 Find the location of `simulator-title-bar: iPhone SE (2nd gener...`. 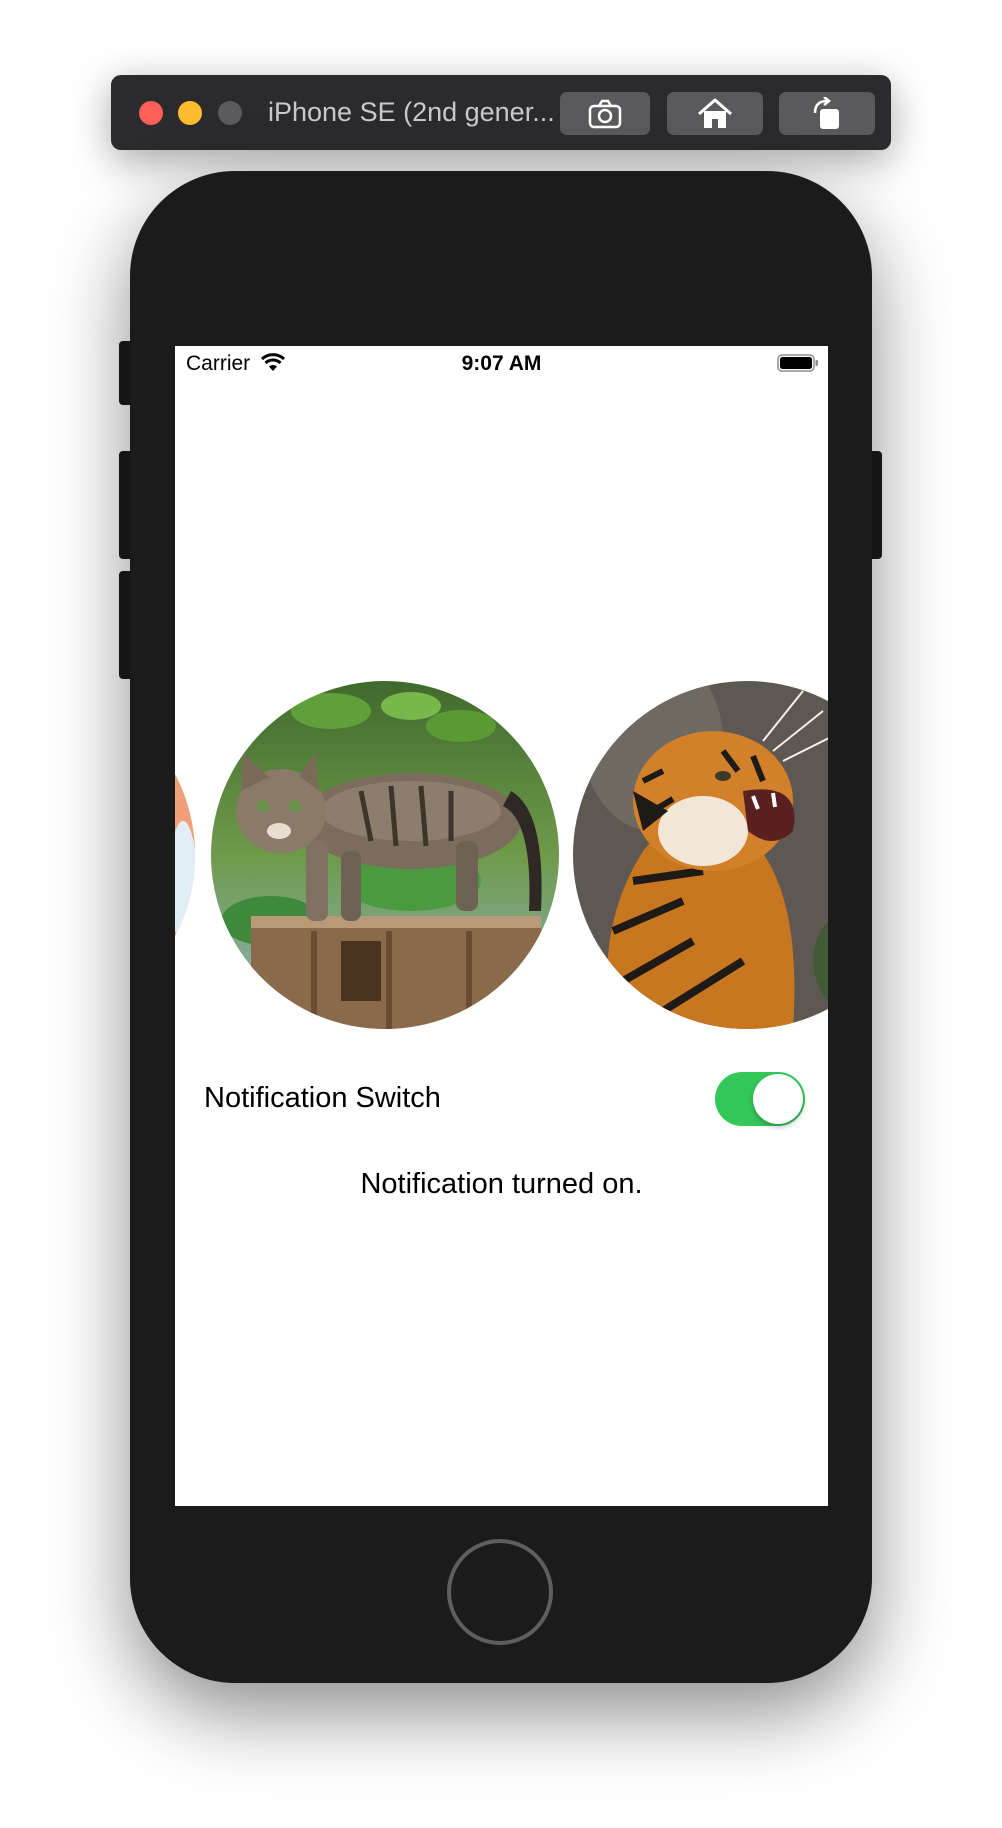

simulator-title-bar: iPhone SE (2nd gener... is located at coordinates (501, 112).